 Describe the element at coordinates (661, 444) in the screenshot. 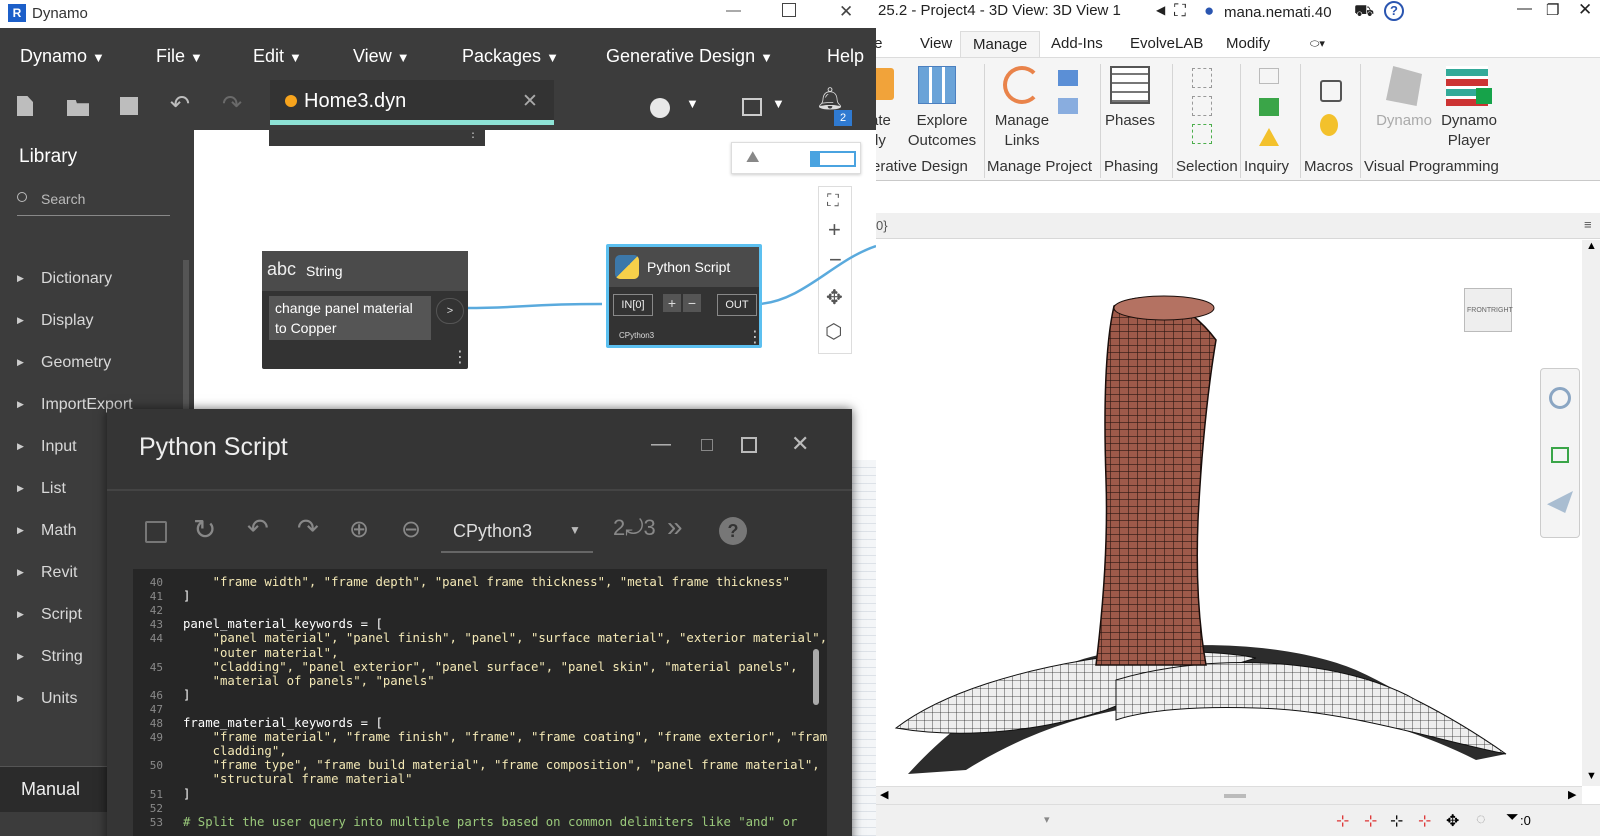

I see `minimize-icon: —` at that location.